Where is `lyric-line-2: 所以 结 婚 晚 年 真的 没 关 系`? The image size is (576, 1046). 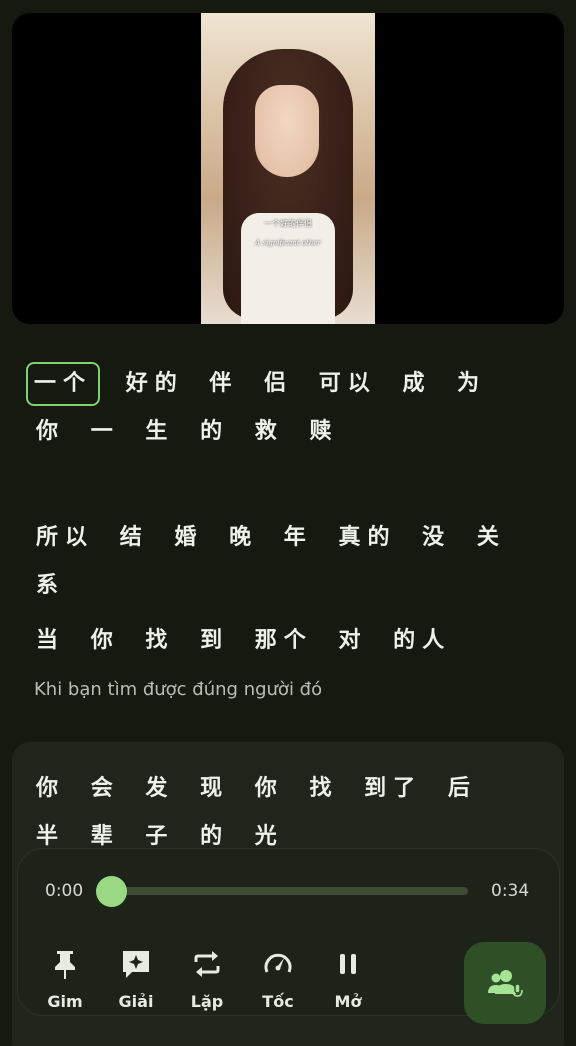 lyric-line-2: 所以 结 婚 晚 年 真的 没 关 系 is located at coordinates (286, 562).